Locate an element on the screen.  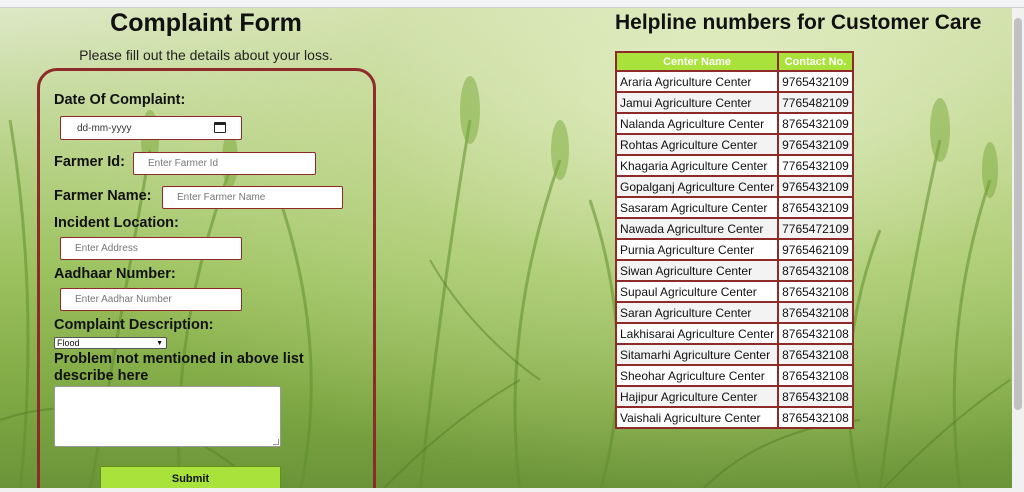
resize-handle is located at coordinates (276, 442).